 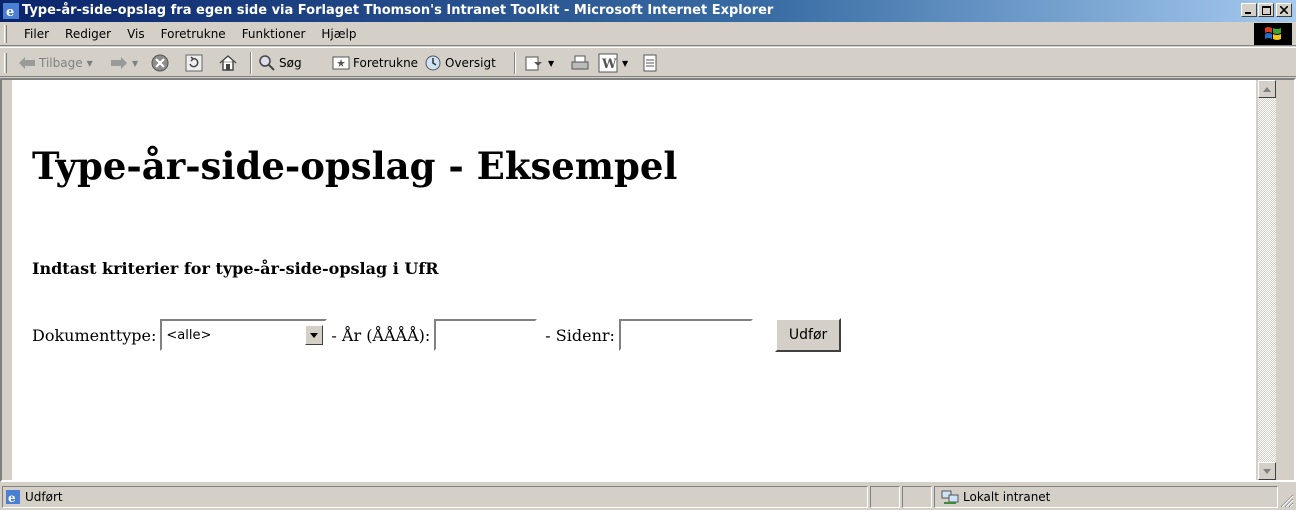 What do you see at coordinates (685, 335) in the screenshot?
I see `page-number-input` at bounding box center [685, 335].